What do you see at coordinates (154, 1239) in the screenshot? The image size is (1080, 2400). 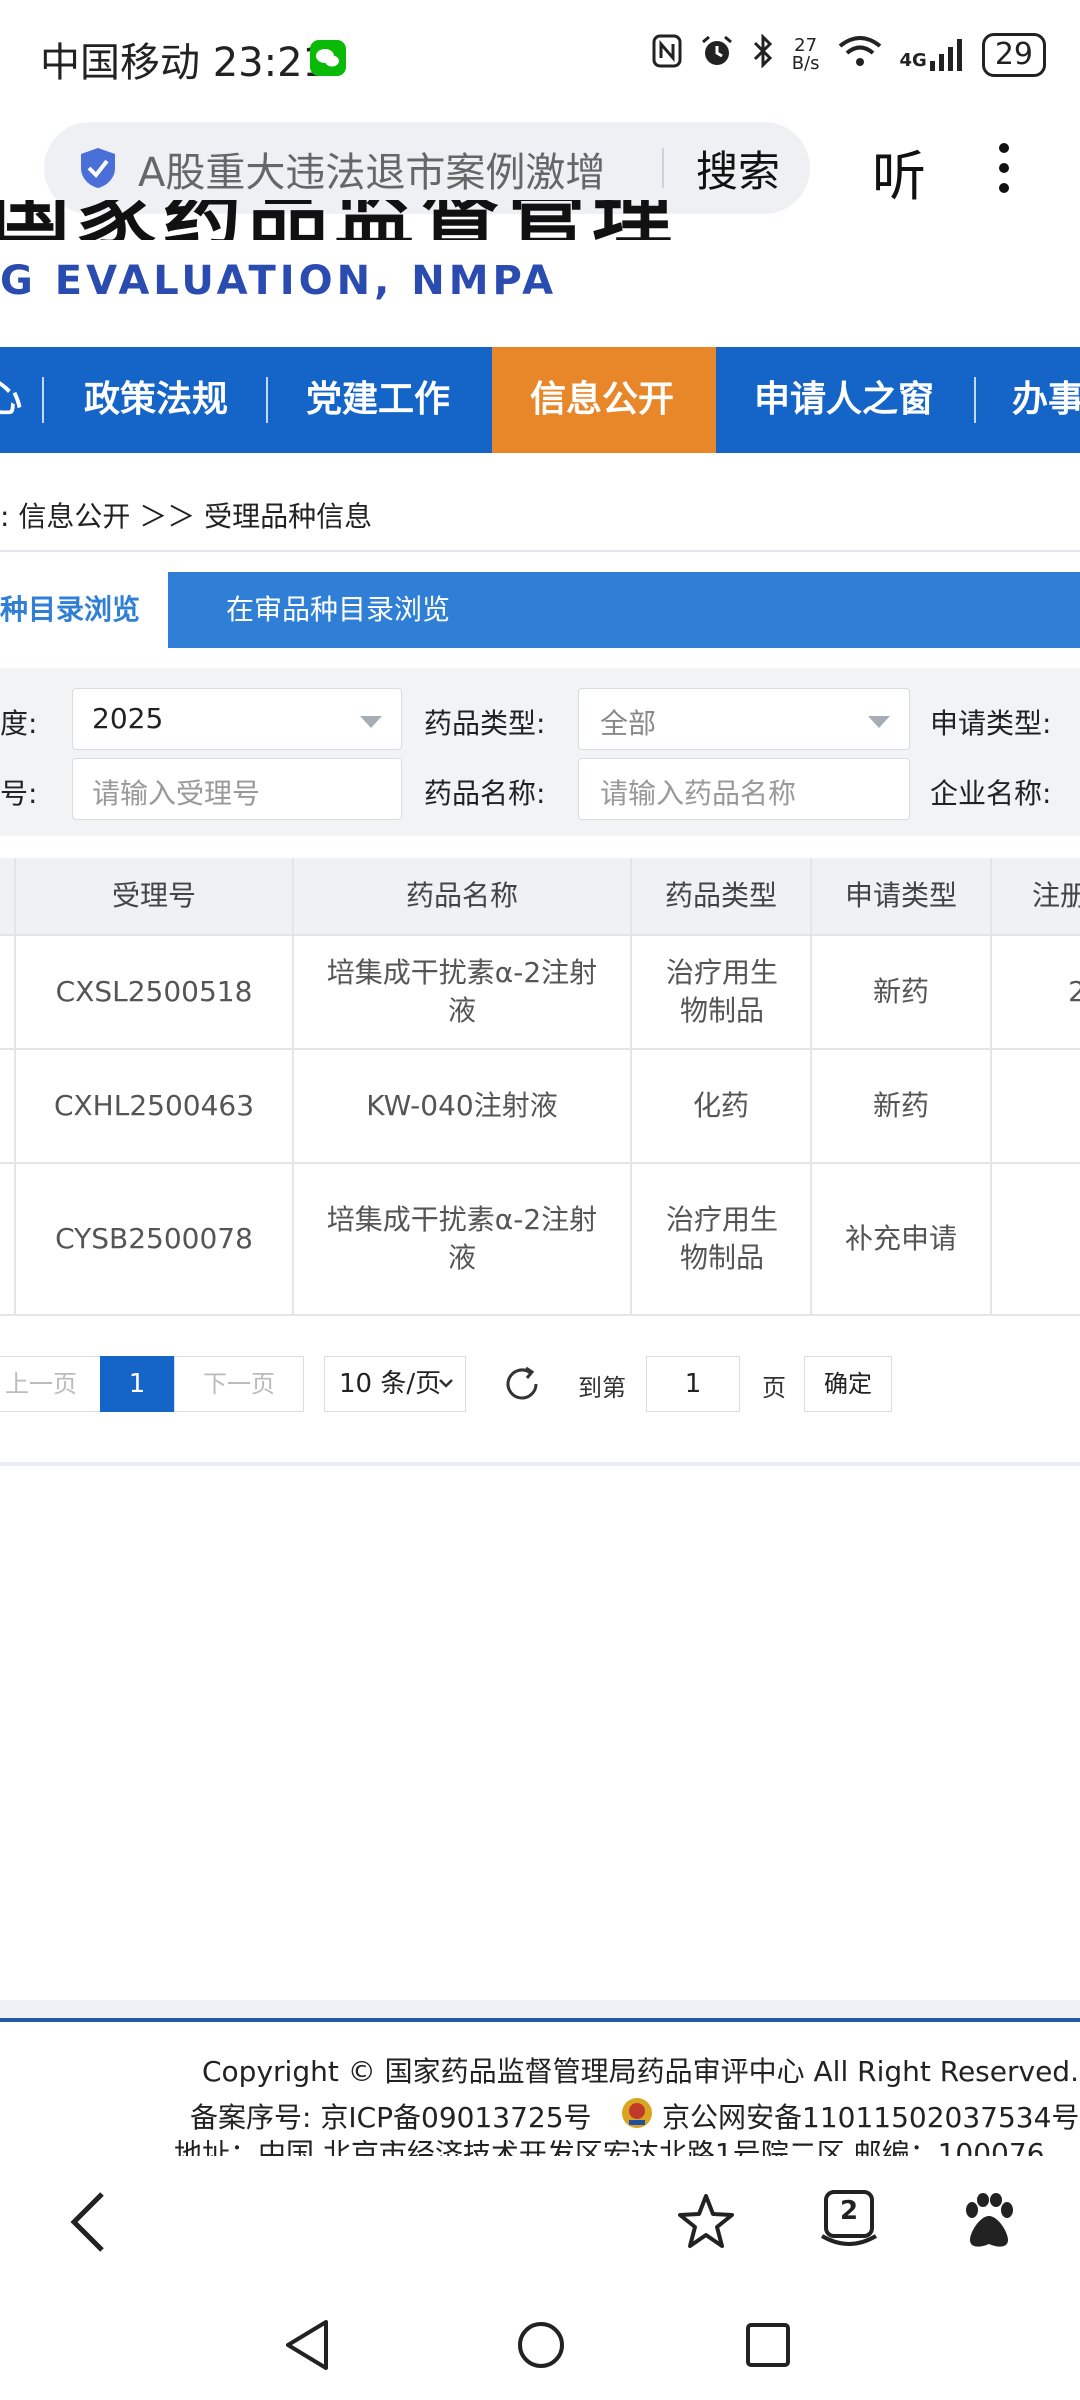 I see `cell-accept-no: CYSB2500078` at bounding box center [154, 1239].